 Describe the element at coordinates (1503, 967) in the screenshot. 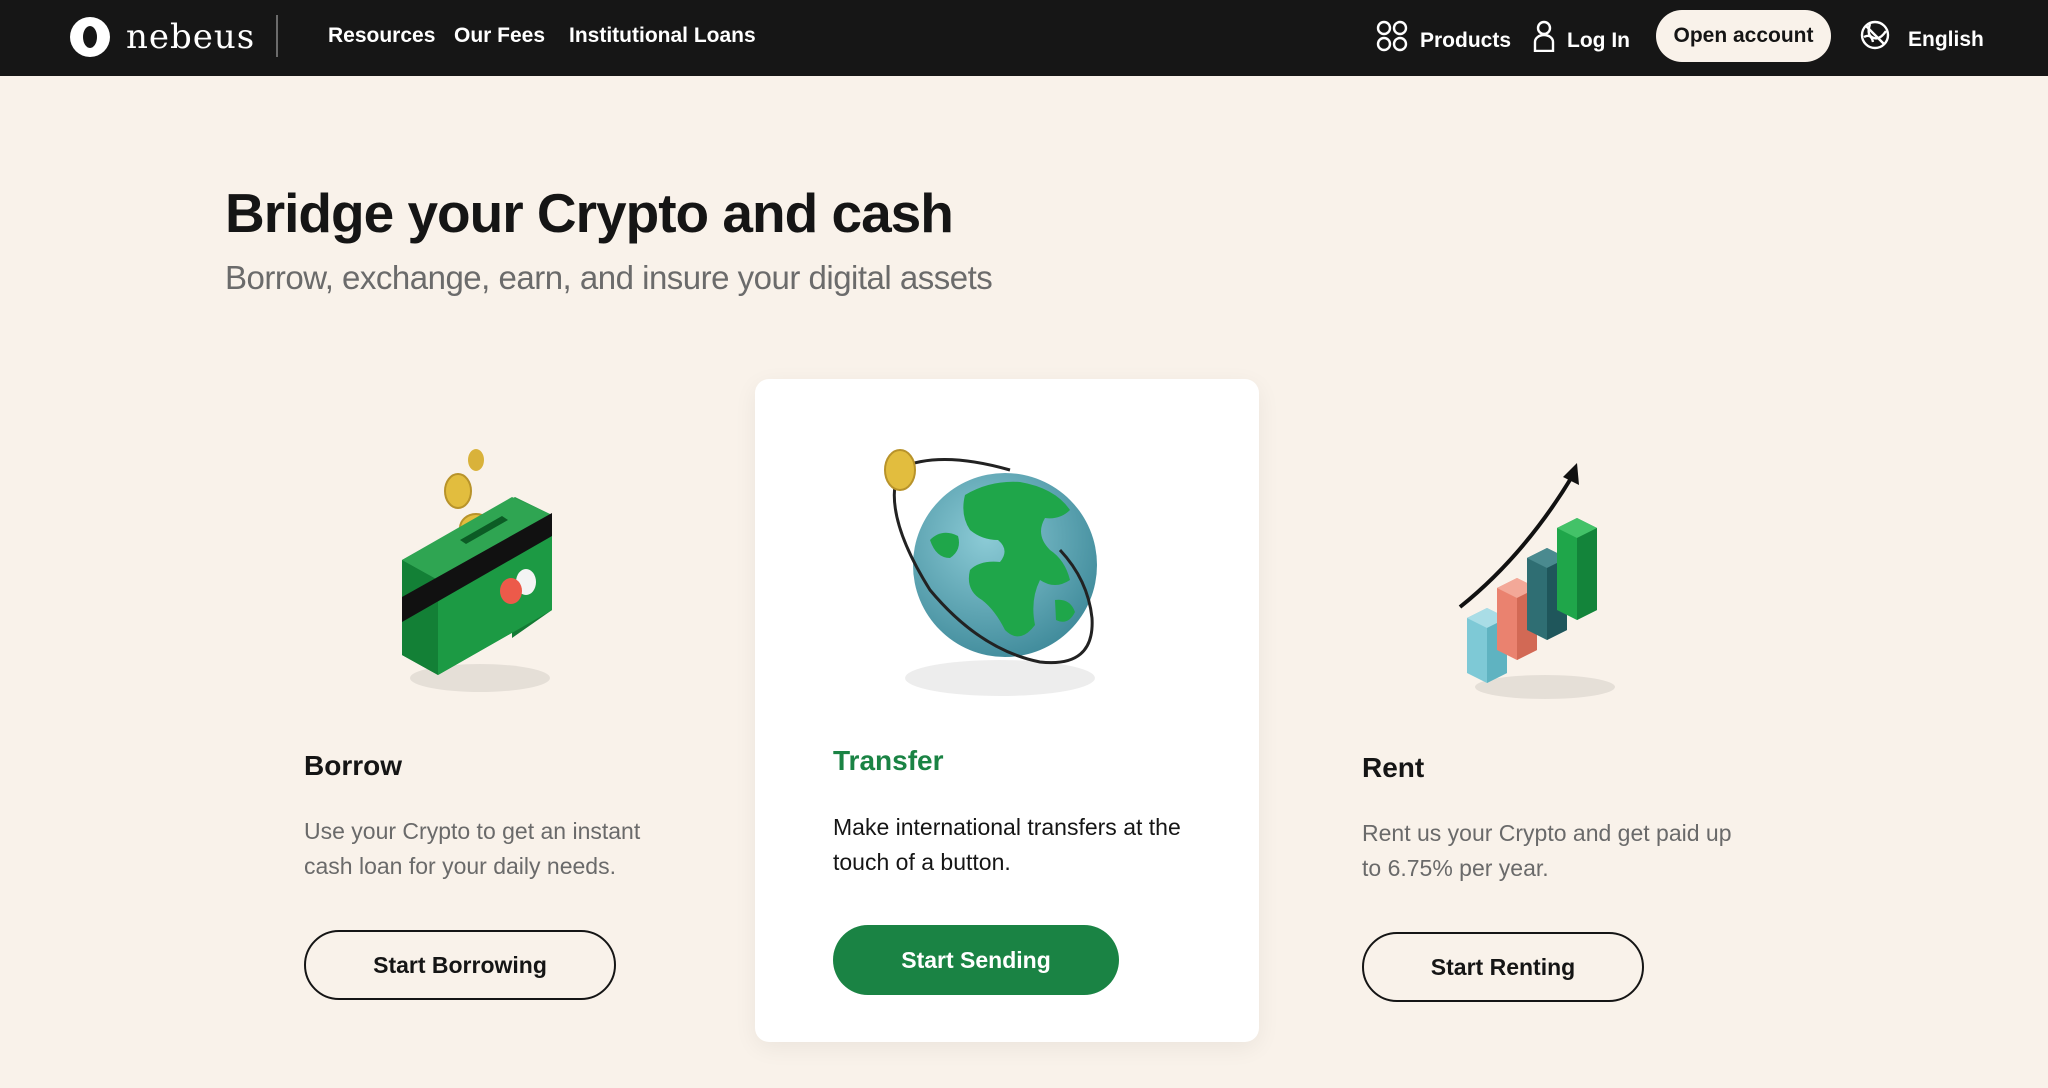

I see `start-renting-button: Start Renting` at that location.